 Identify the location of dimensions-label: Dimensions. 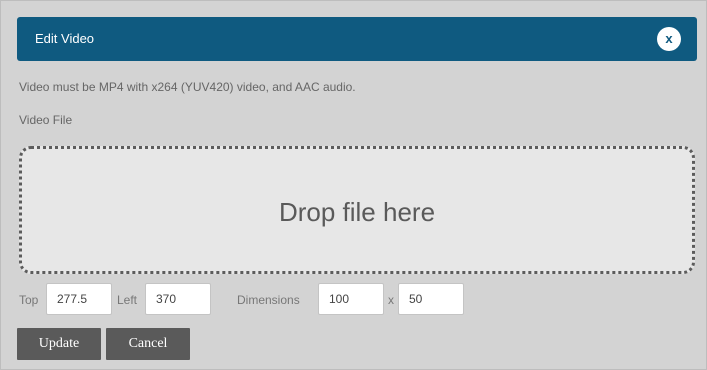
(268, 300).